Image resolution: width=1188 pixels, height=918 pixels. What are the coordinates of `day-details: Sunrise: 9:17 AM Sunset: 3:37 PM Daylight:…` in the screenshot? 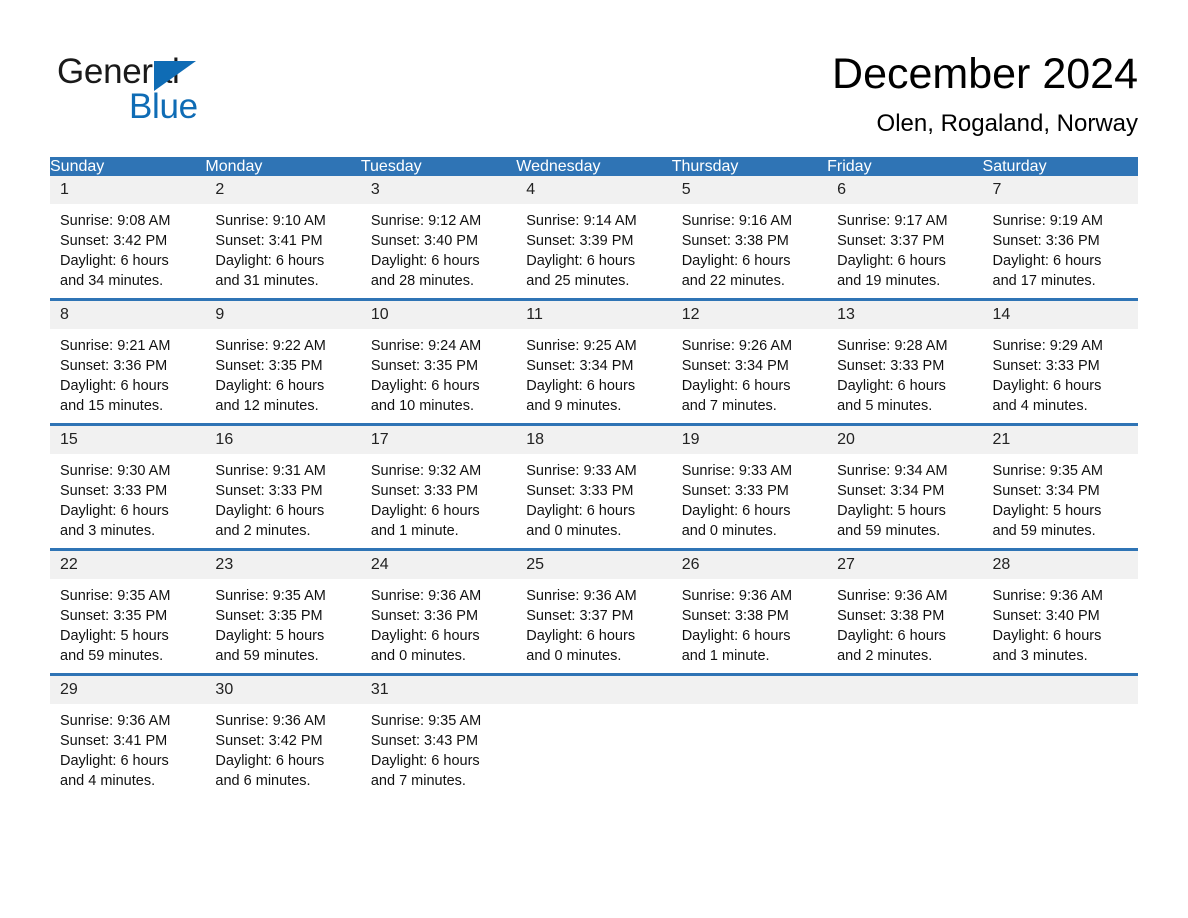 It's located at (904, 247).